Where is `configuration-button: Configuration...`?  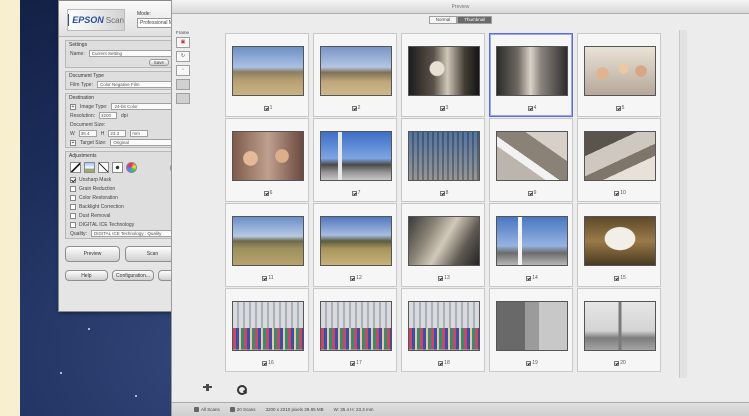 configuration-button: Configuration... is located at coordinates (133, 275).